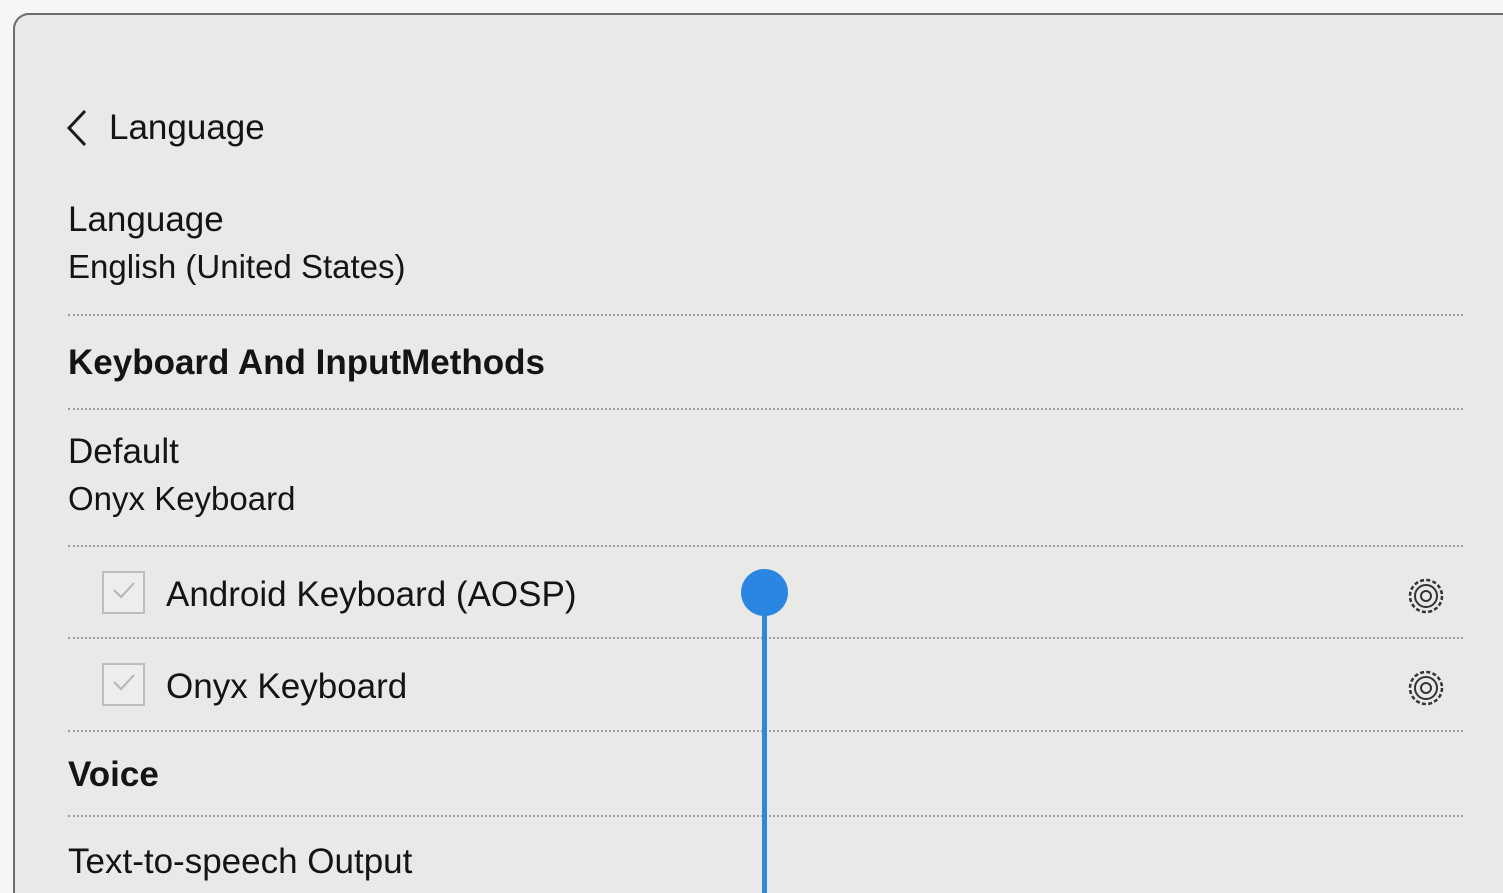 The height and width of the screenshot is (893, 1503). Describe the element at coordinates (187, 127) in the screenshot. I see `page-title: Language` at that location.